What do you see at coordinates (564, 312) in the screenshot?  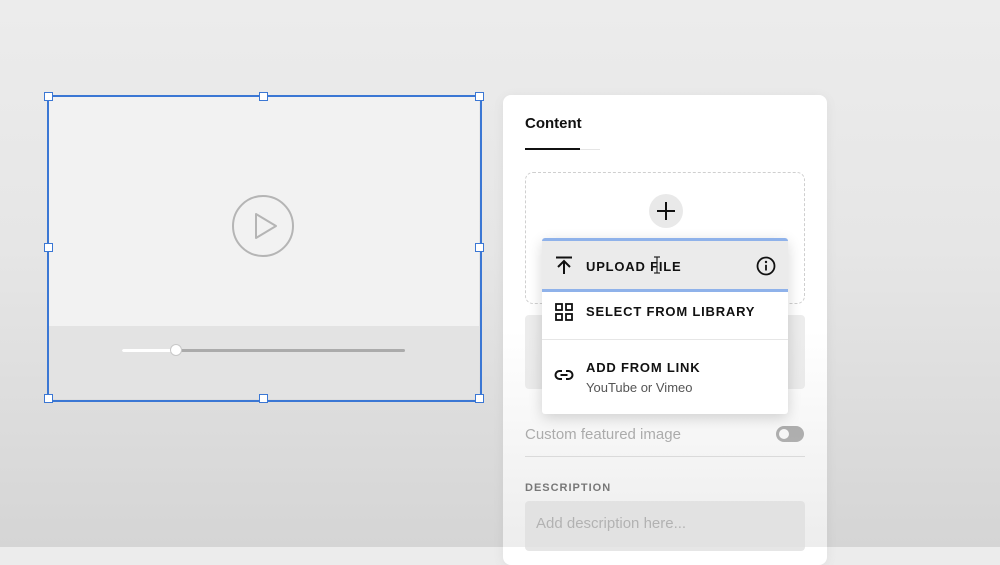 I see `grid-icon` at bounding box center [564, 312].